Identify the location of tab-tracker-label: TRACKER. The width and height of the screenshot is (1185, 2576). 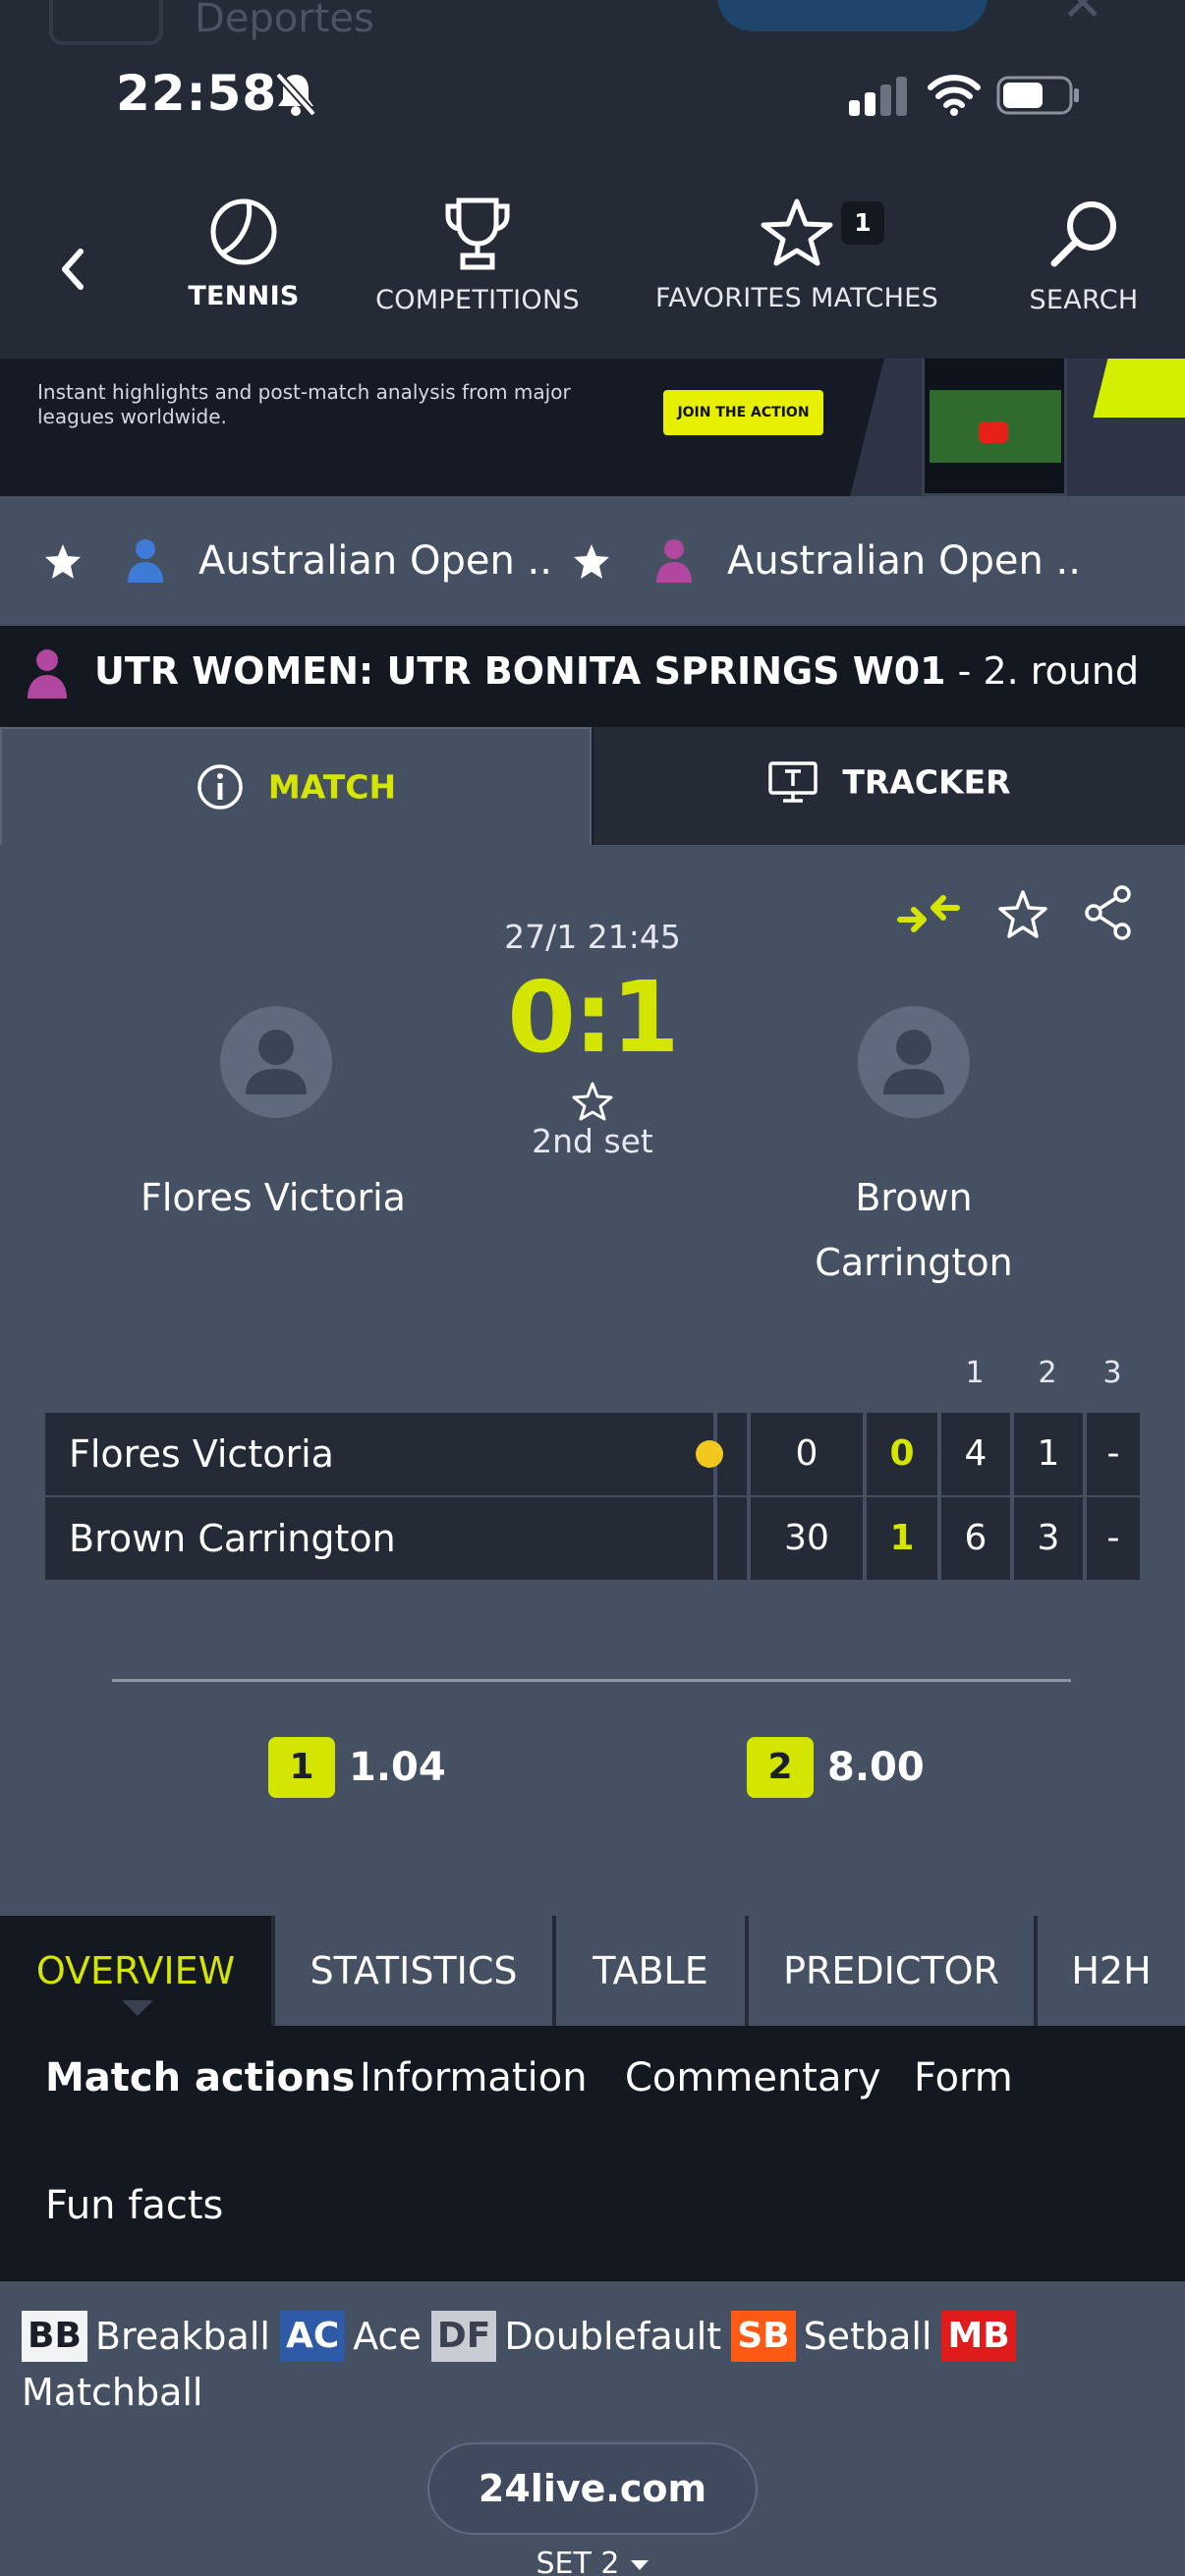
(927, 782).